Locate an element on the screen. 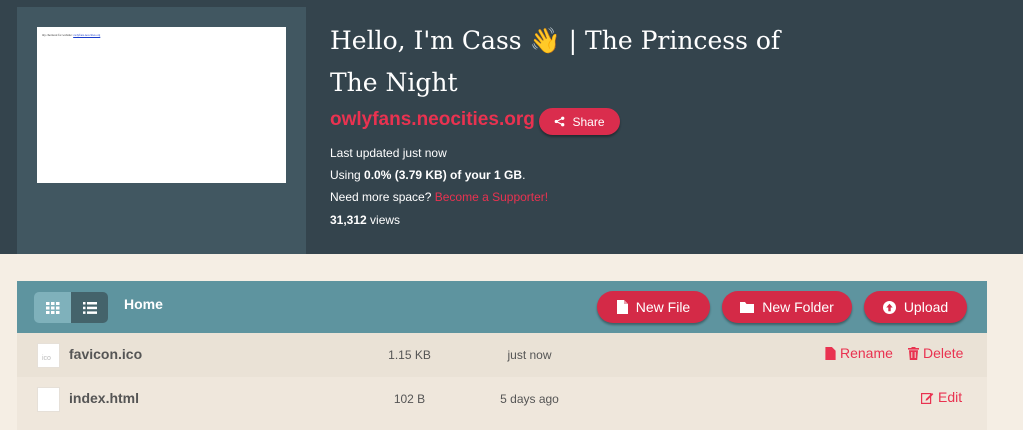 This screenshot has width=1023, height=430. list-view-button is located at coordinates (89, 307).